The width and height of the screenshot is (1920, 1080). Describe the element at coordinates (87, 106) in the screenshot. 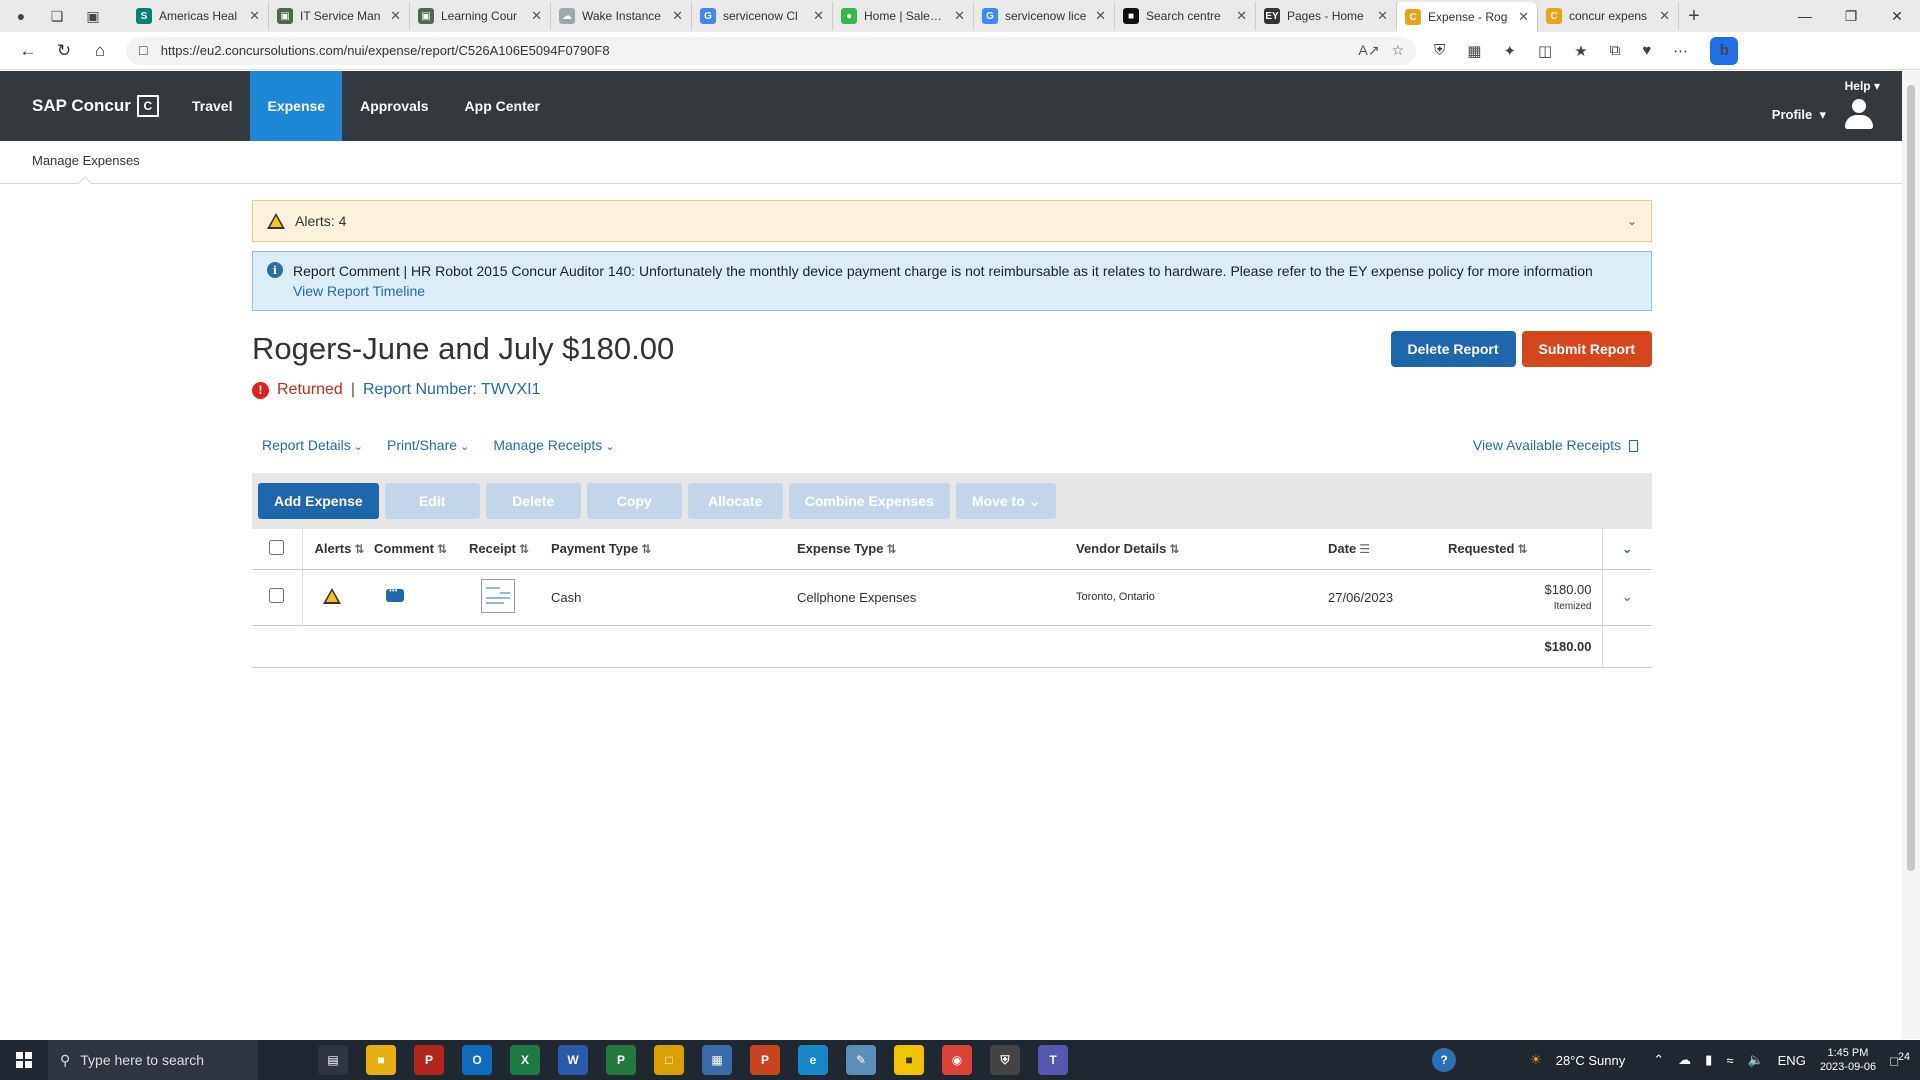

I see `sap-concur-logo: SAP Concur C` at that location.